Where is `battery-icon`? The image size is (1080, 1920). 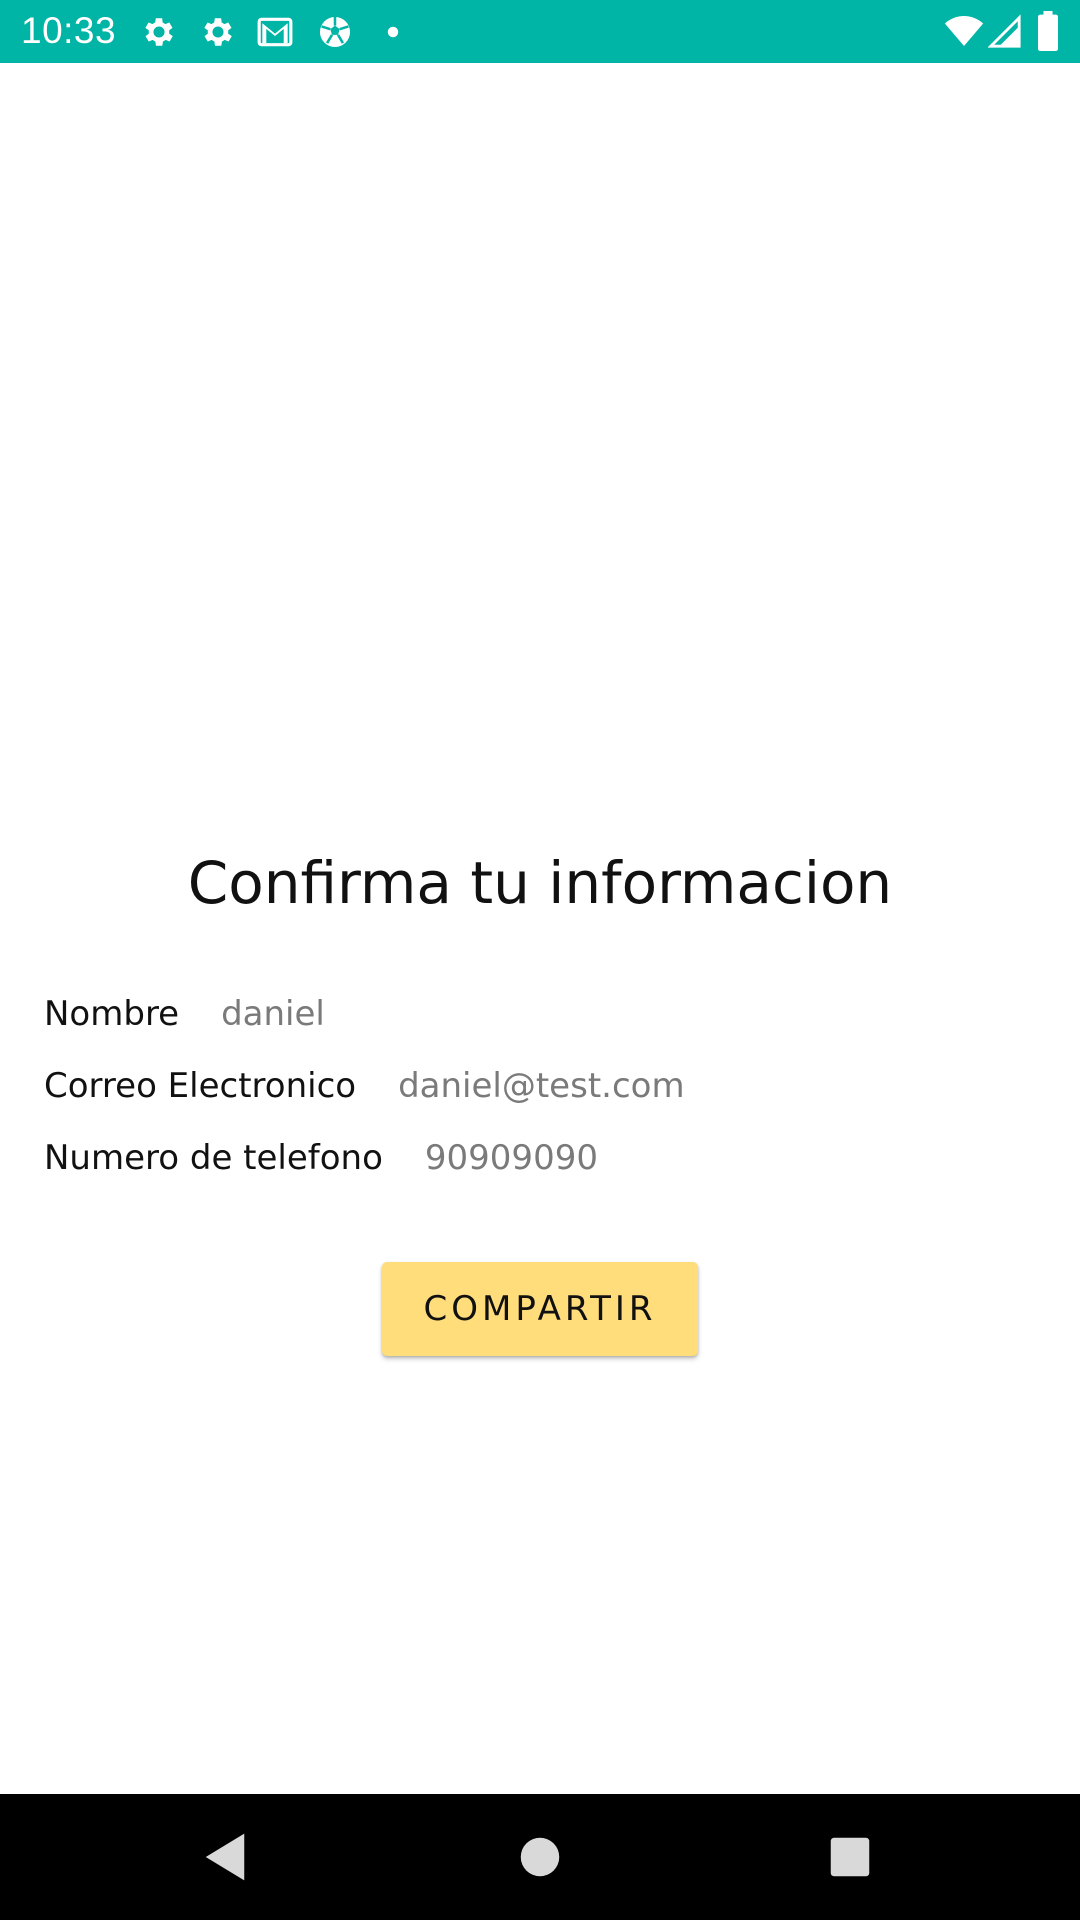
battery-icon is located at coordinates (1048, 31).